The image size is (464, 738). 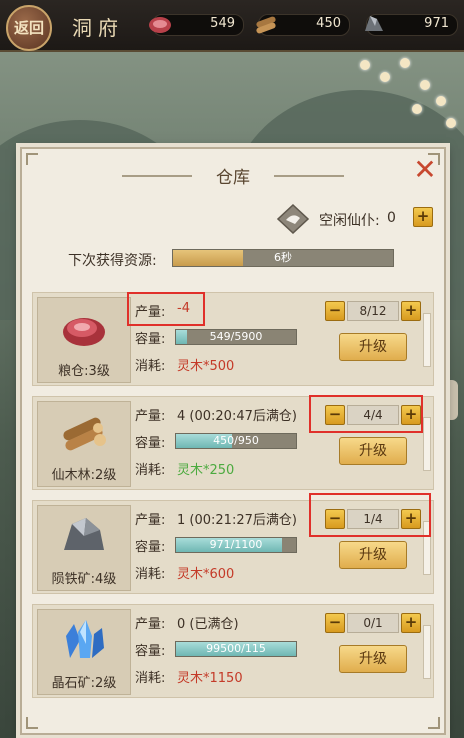 I want to click on add-servant-button: +, so click(x=423, y=217).